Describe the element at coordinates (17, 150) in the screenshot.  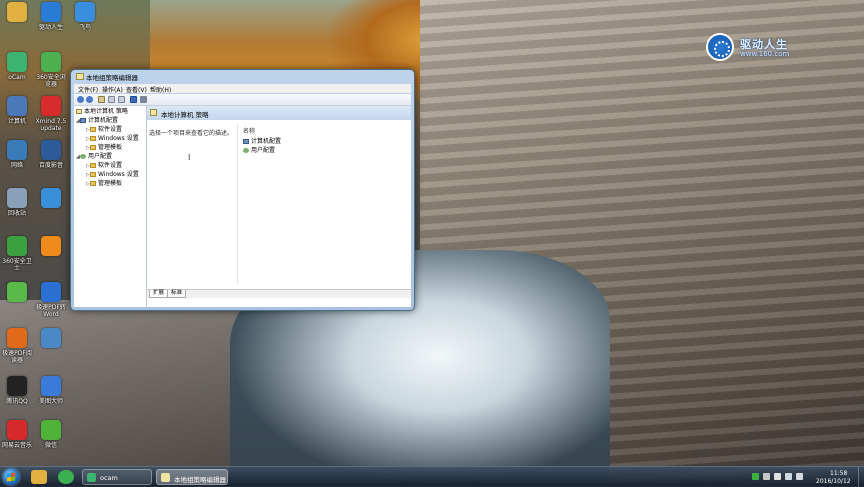
I see `network-icon` at that location.